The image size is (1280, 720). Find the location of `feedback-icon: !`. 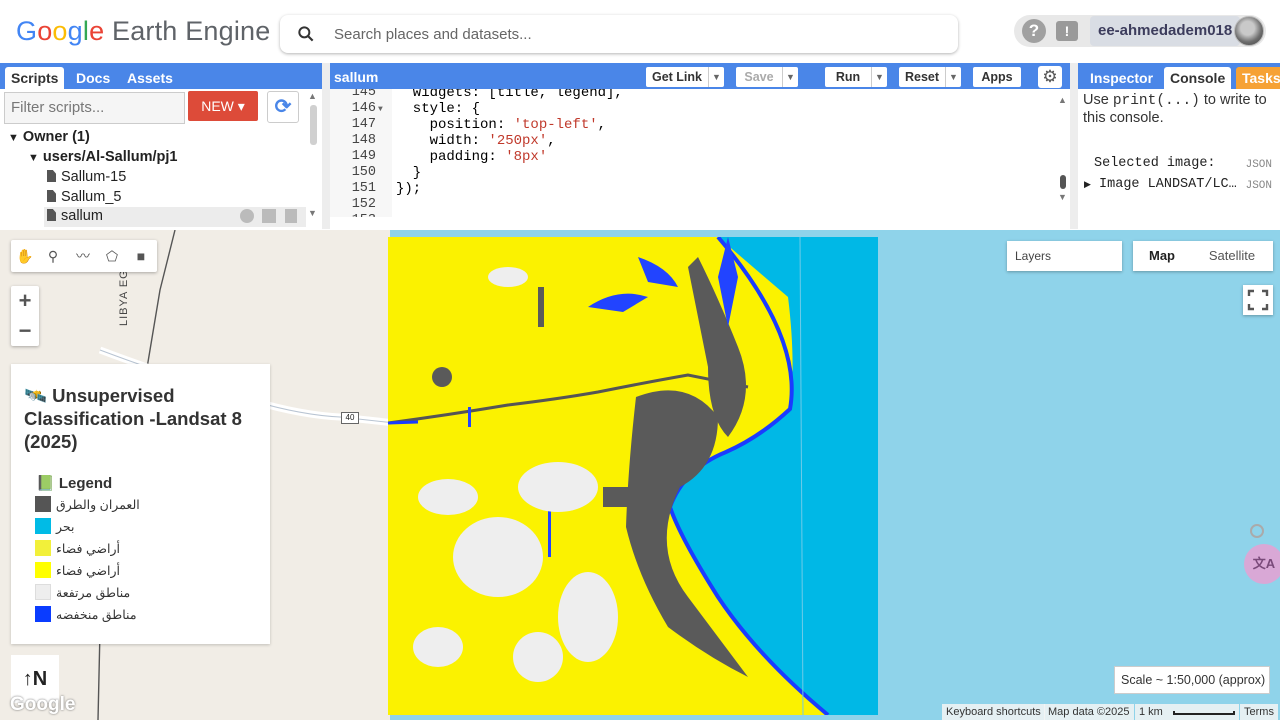

feedback-icon: ! is located at coordinates (1067, 31).